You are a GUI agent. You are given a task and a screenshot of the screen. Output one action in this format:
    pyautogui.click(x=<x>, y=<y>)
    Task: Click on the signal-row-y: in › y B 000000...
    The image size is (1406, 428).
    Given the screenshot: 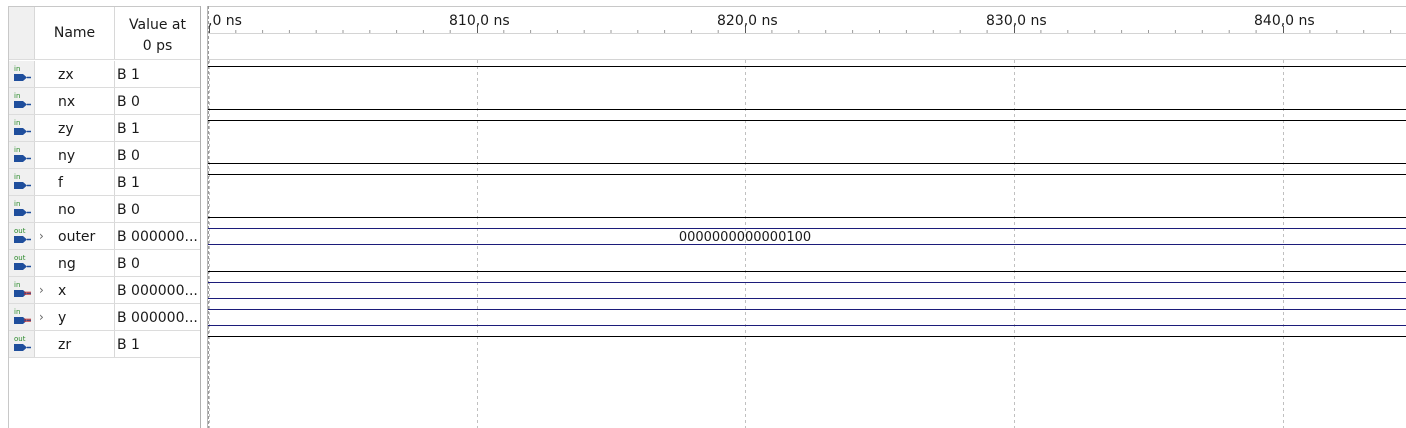 What is the action you would take?
    pyautogui.click(x=104, y=317)
    